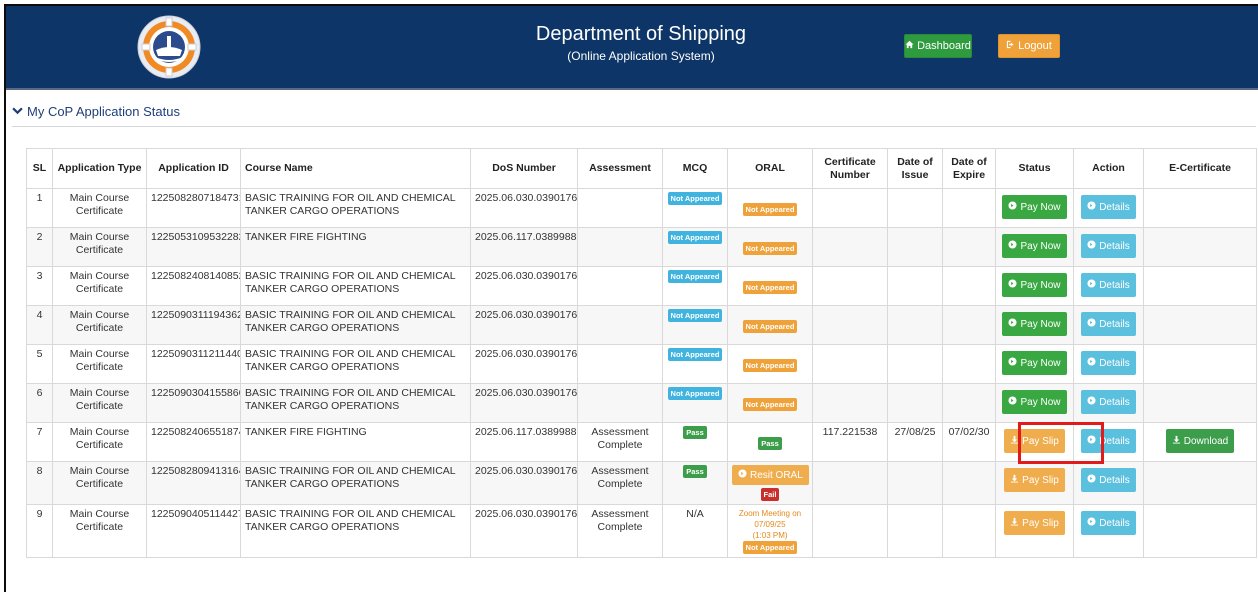  What do you see at coordinates (39, 442) in the screenshot?
I see `cell-sl: 7` at bounding box center [39, 442].